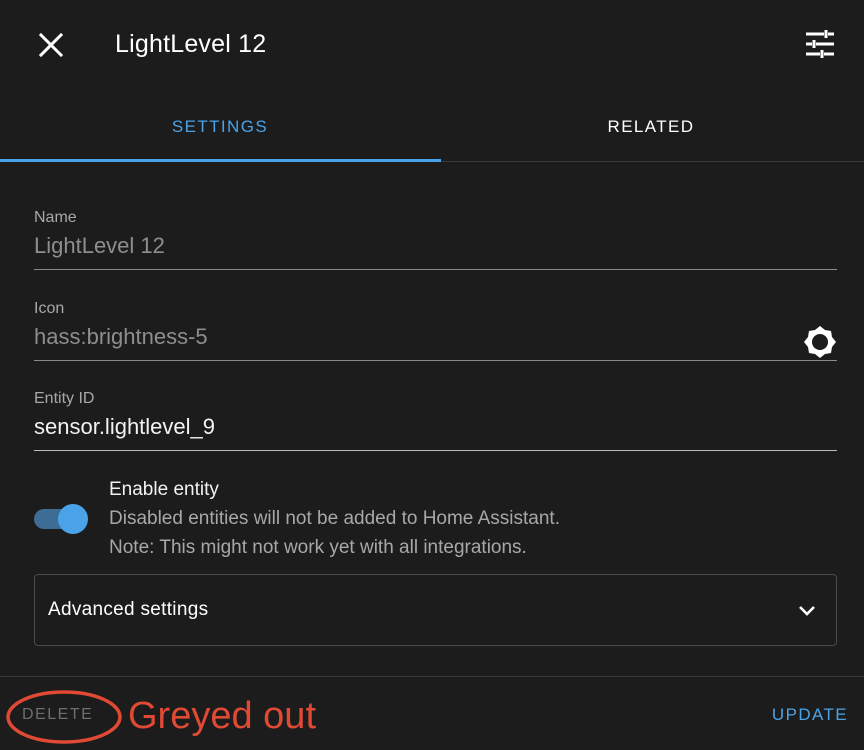 The width and height of the screenshot is (864, 750). I want to click on tab-settings-label: SETTINGS, so click(220, 126).